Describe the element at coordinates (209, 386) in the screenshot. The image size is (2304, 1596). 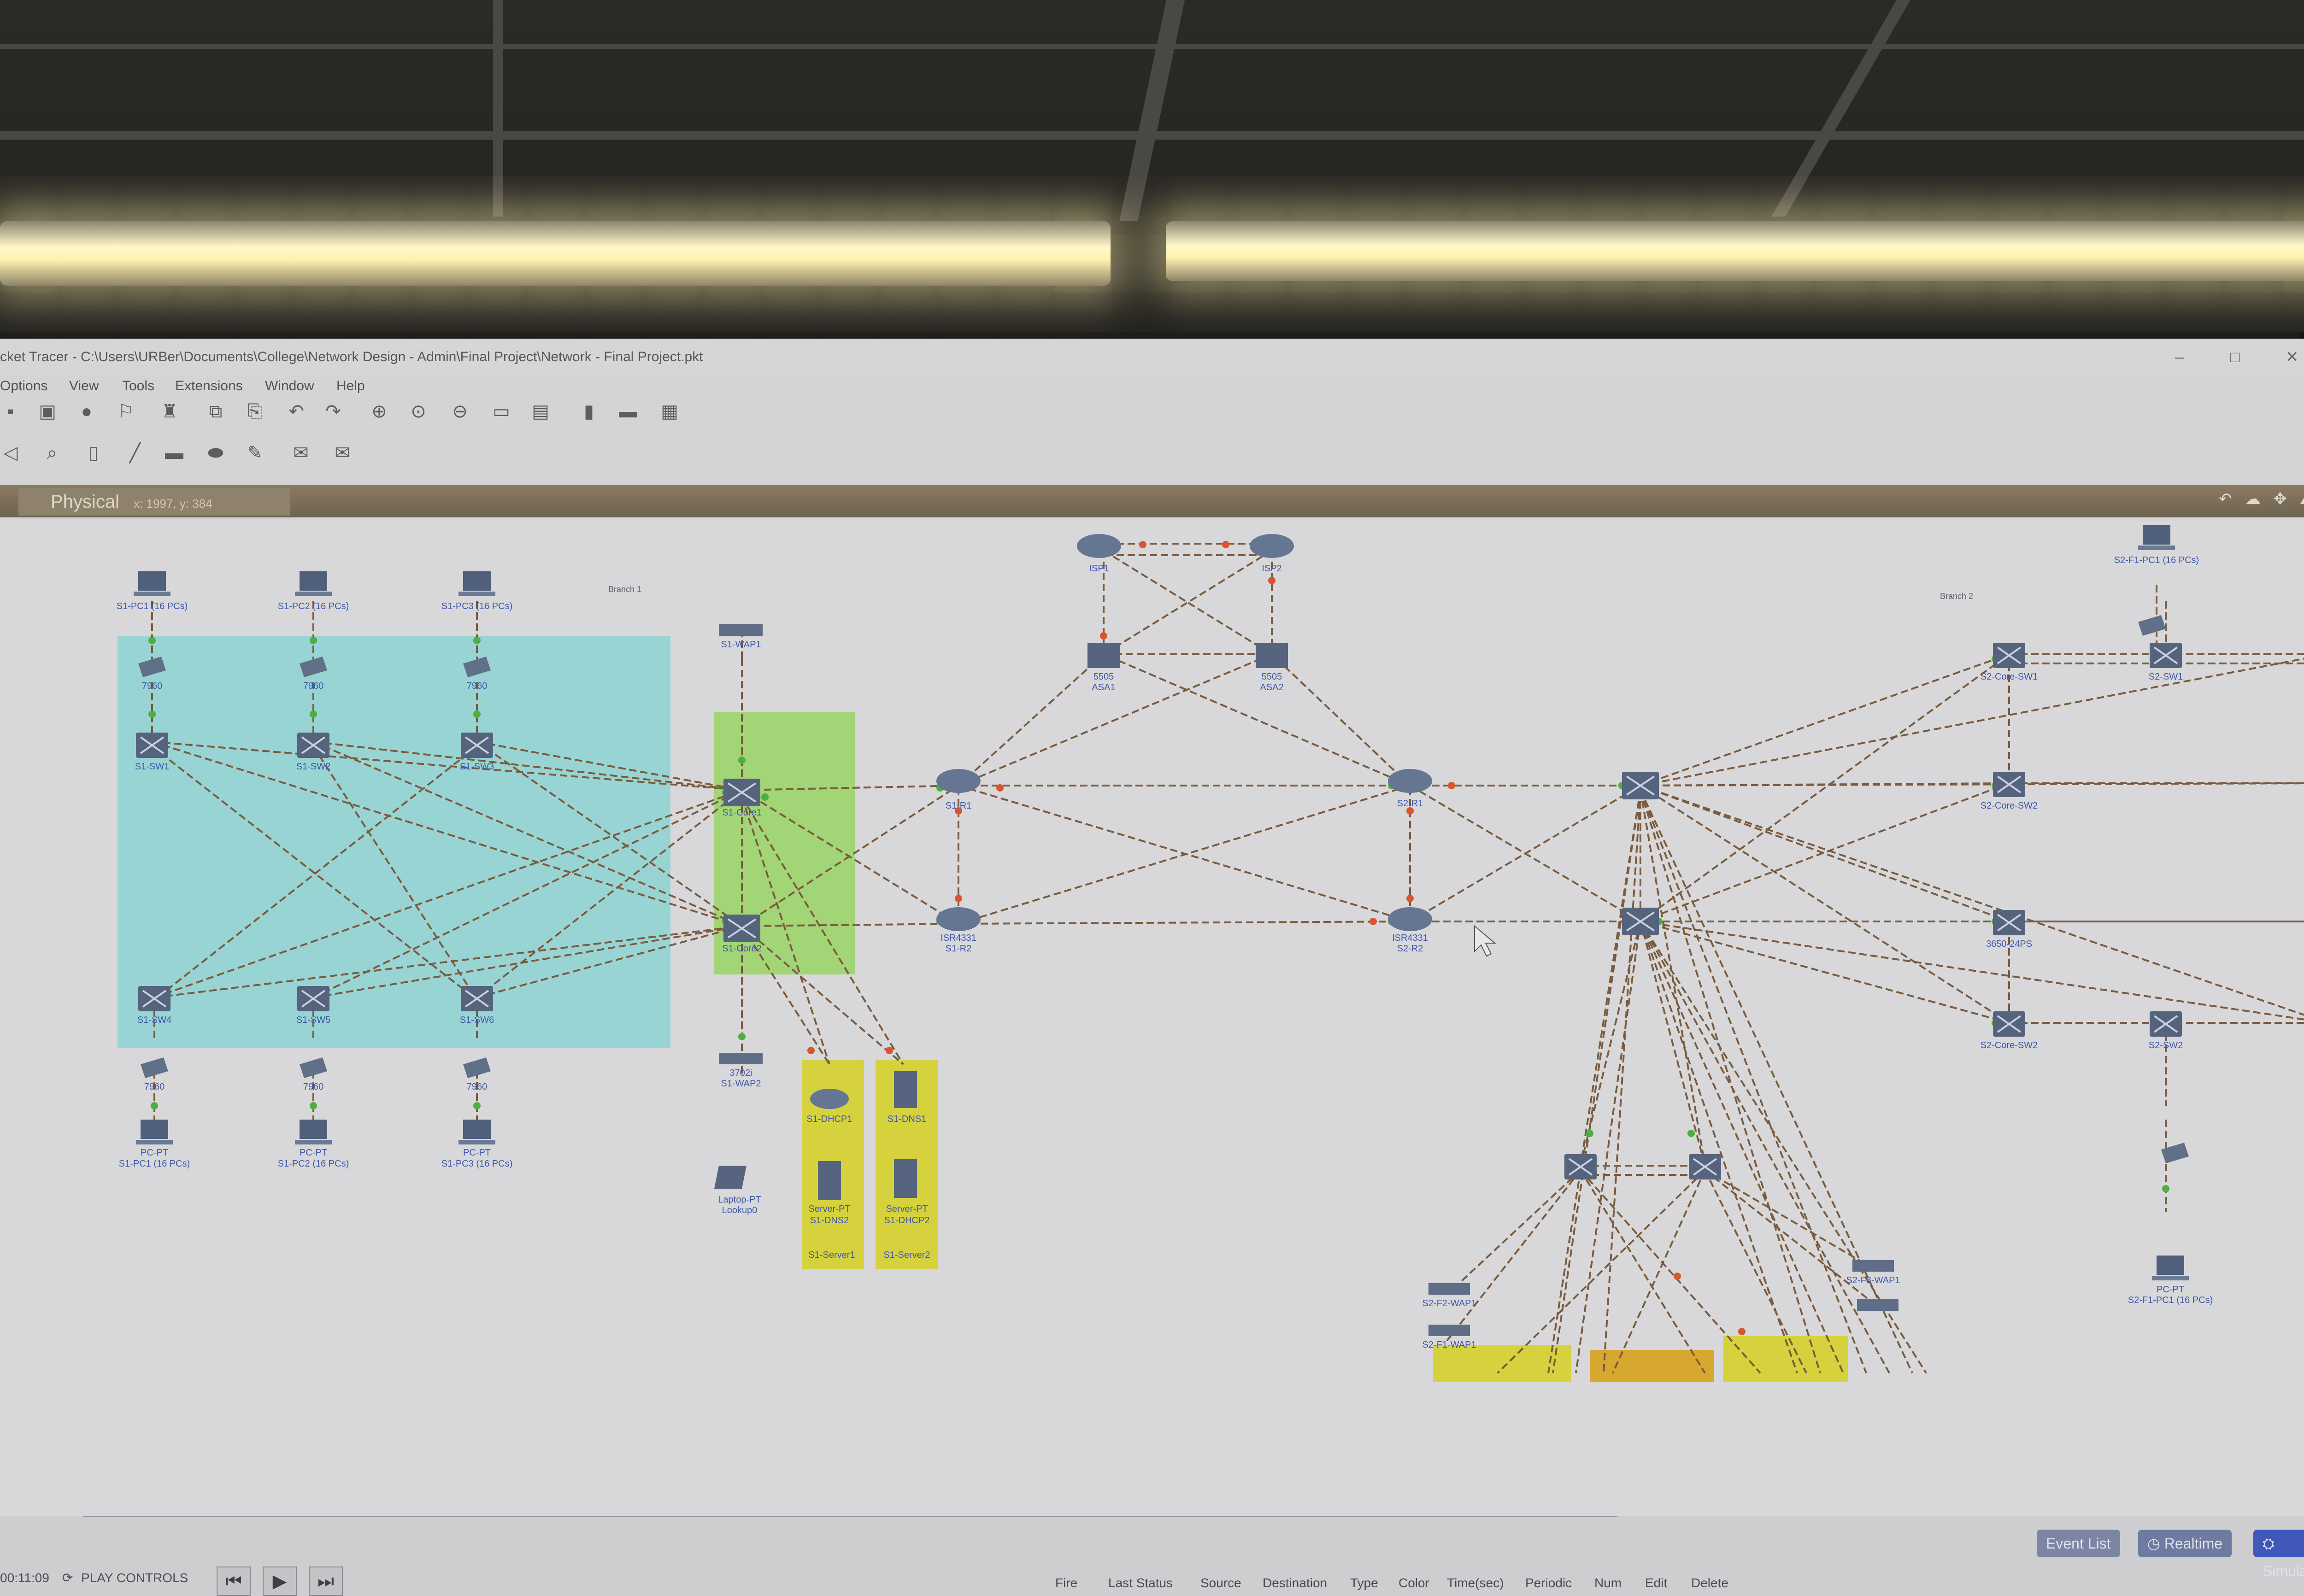
I see `menu-extensions: Extensions` at that location.